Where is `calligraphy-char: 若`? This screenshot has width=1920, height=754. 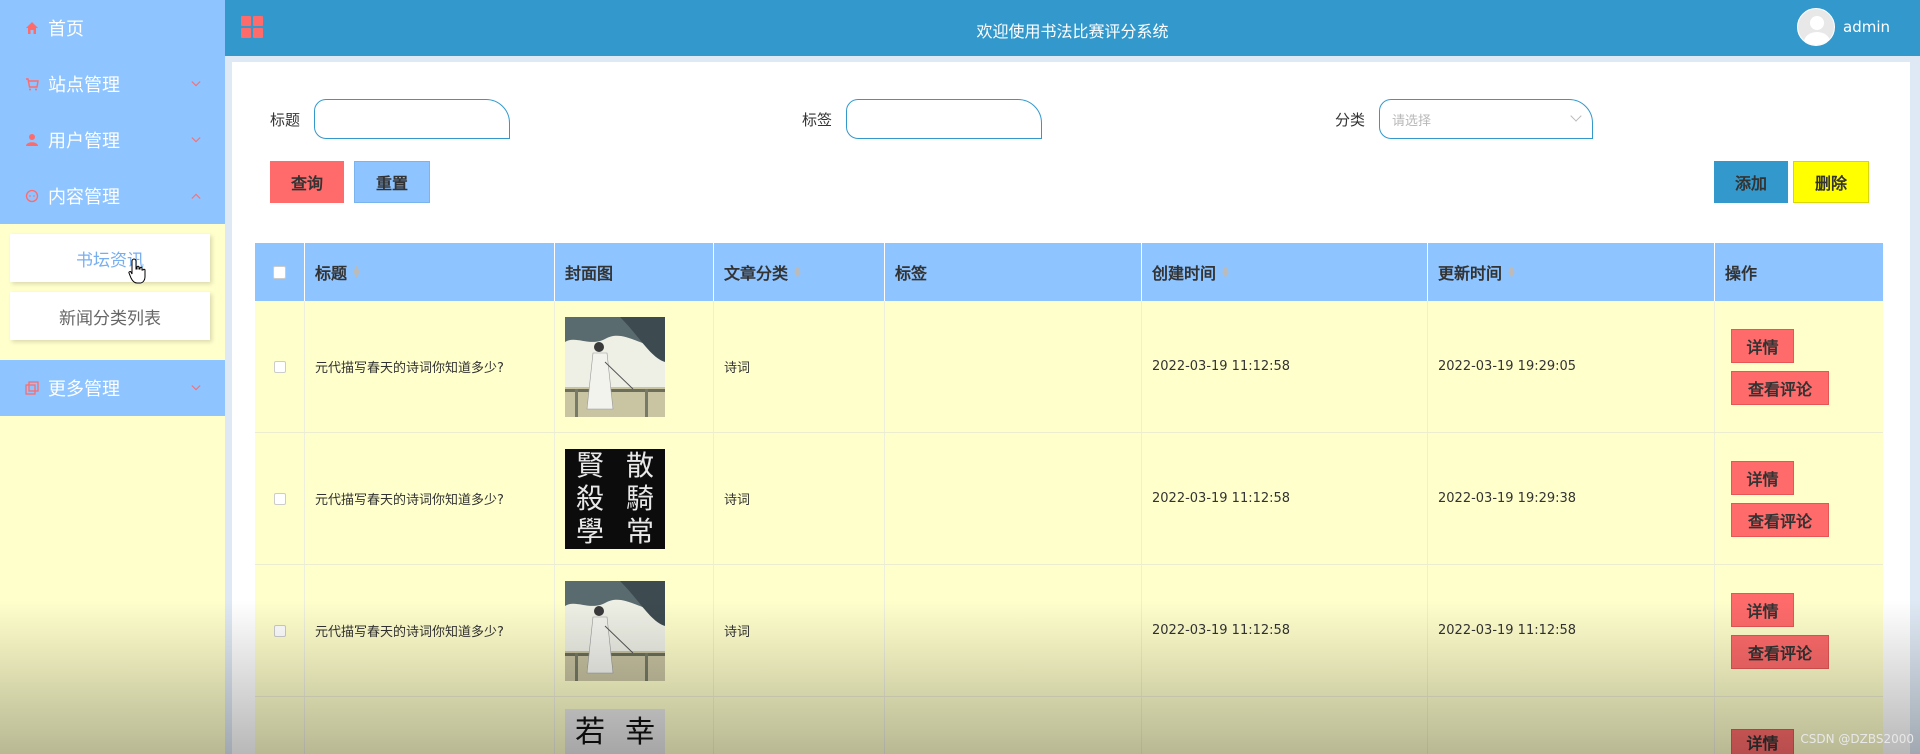 calligraphy-char: 若 is located at coordinates (590, 732).